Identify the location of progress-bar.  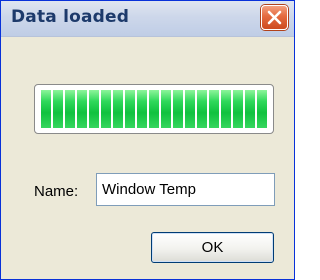
(154, 109).